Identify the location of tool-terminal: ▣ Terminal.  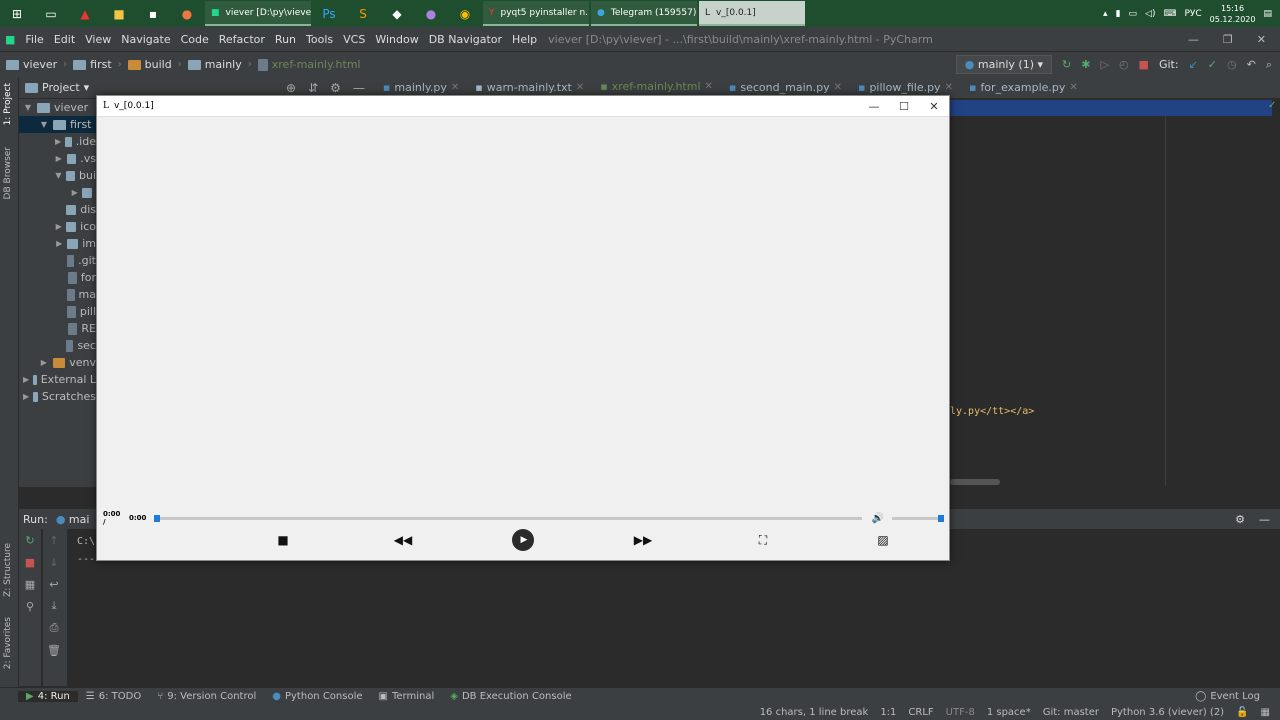
(407, 696).